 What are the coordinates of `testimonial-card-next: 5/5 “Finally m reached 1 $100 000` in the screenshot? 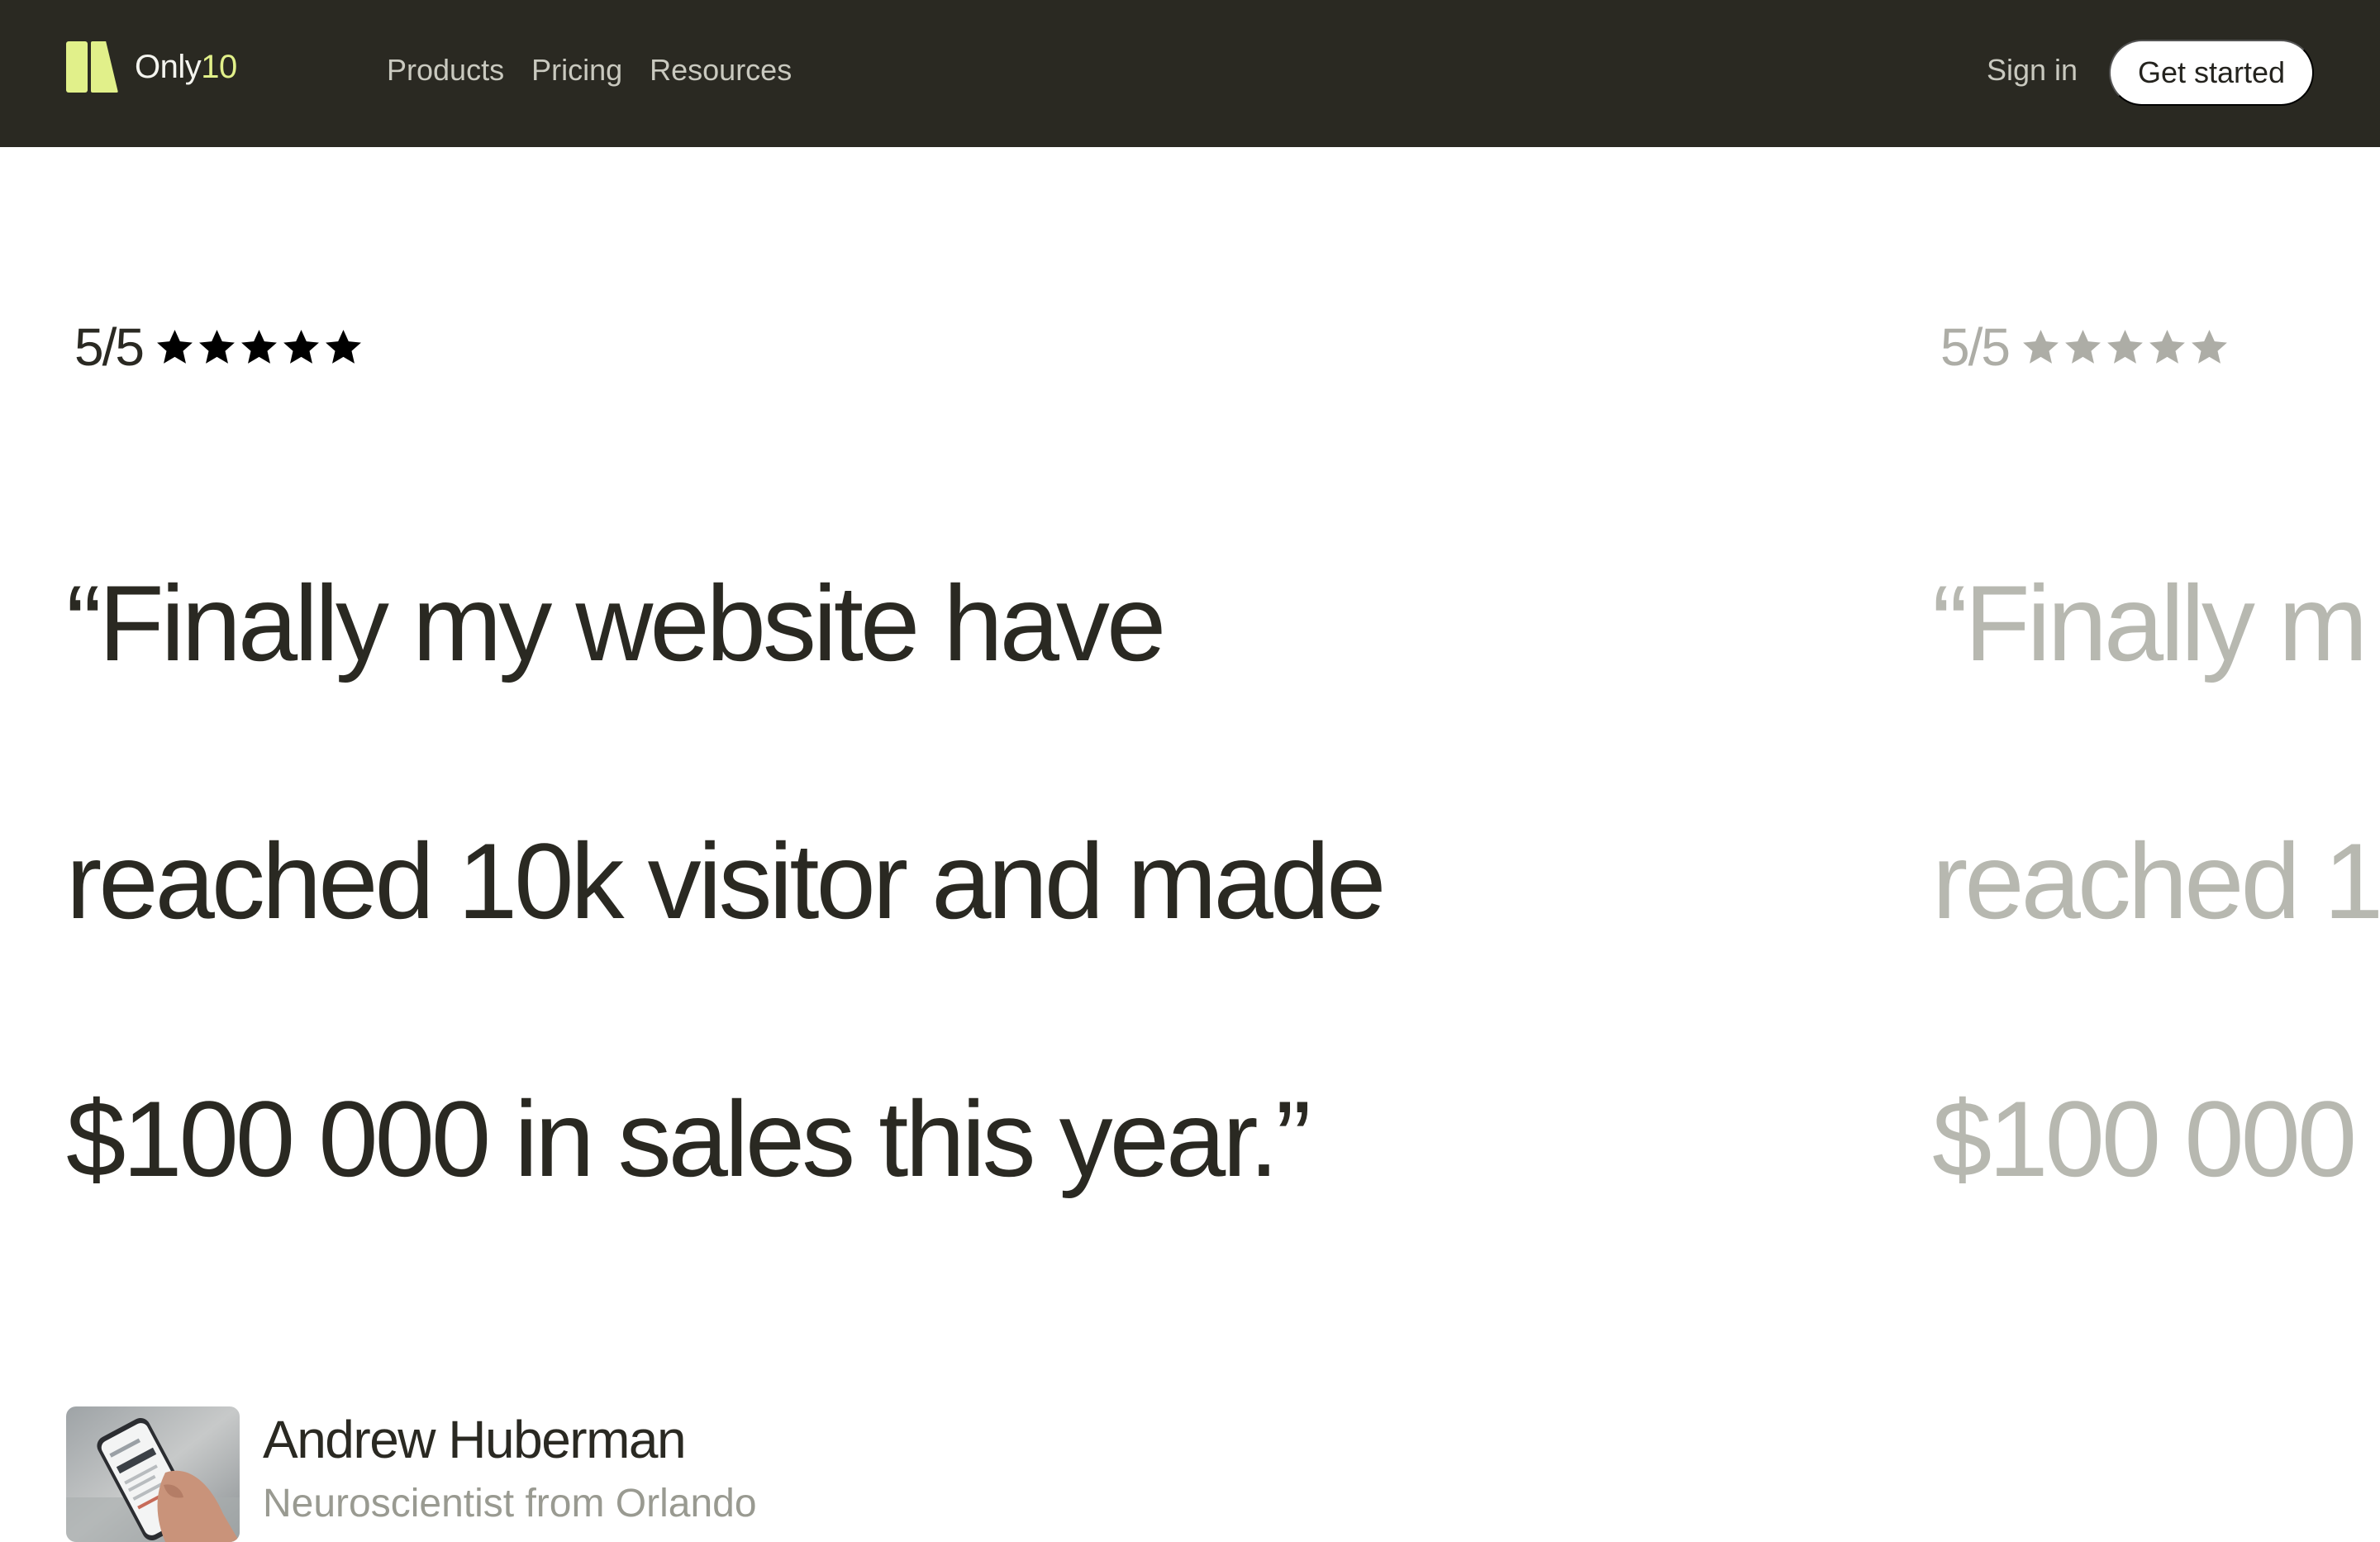 It's located at (2156, 823).